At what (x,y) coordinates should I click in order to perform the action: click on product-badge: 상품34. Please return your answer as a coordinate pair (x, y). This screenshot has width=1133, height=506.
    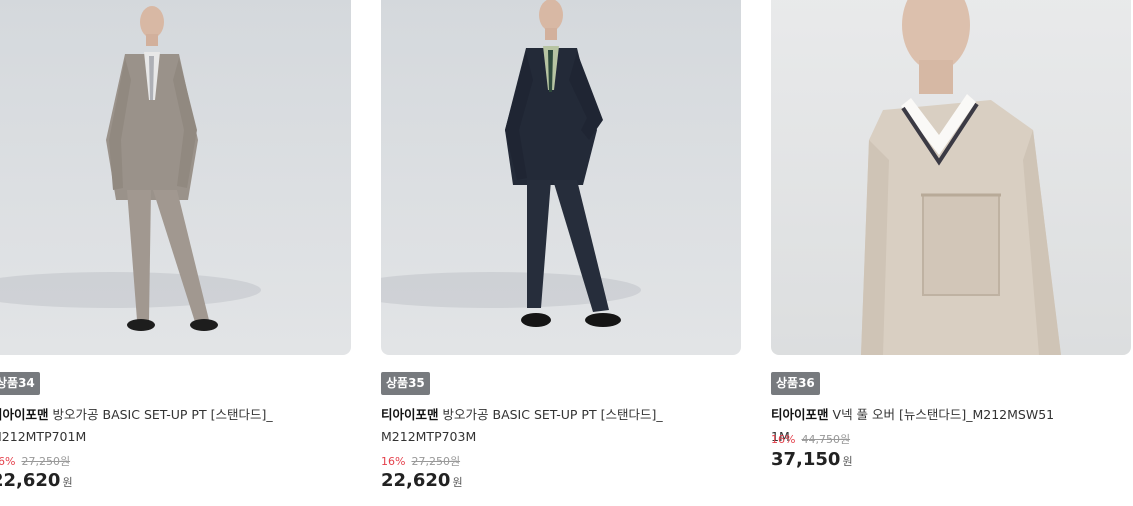
    Looking at the image, I should click on (20, 383).